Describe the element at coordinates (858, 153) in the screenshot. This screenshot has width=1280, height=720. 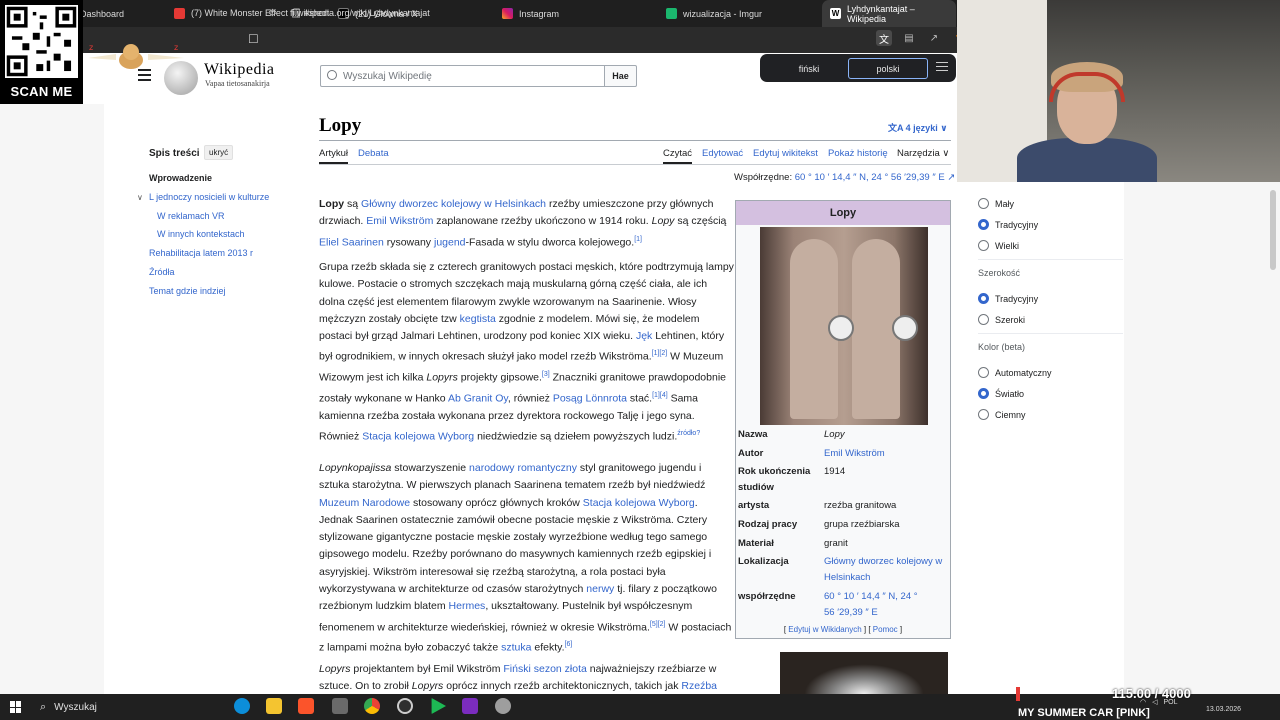
I see `tab-history: Pokaż historię` at that location.